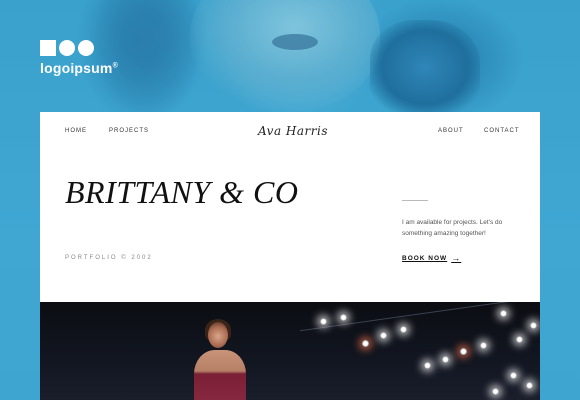  I want to click on portfolio-caption: PORTFOLIO © 2002, so click(109, 258).